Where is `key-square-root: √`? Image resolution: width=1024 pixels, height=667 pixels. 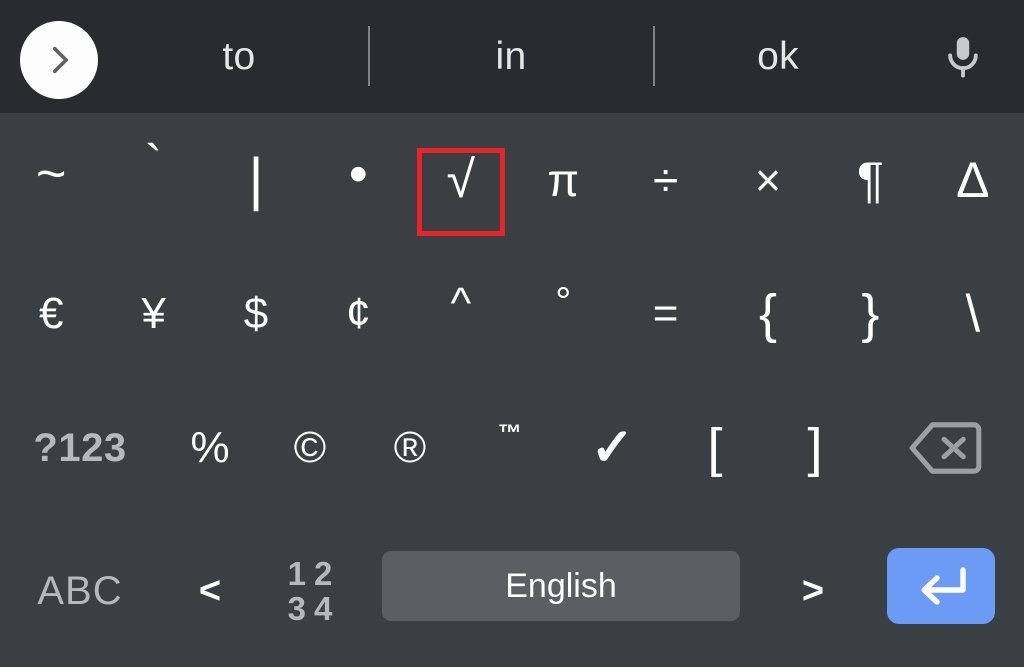
key-square-root: √ is located at coordinates (461, 180).